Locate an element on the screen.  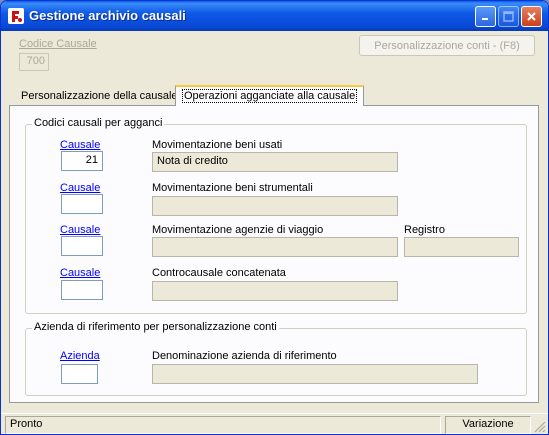
codice-causale-field: 700 is located at coordinates (34, 62).